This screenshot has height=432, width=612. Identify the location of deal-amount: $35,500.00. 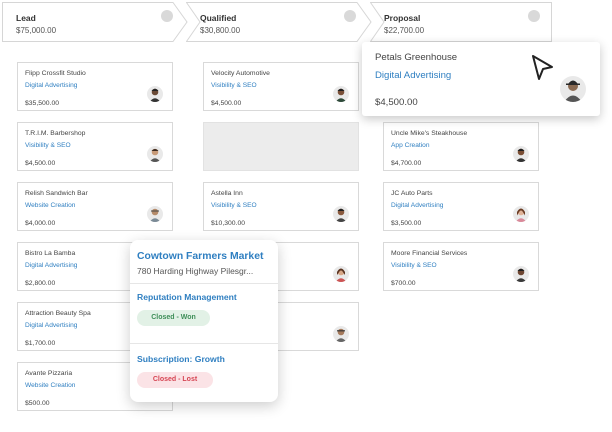
(42, 103).